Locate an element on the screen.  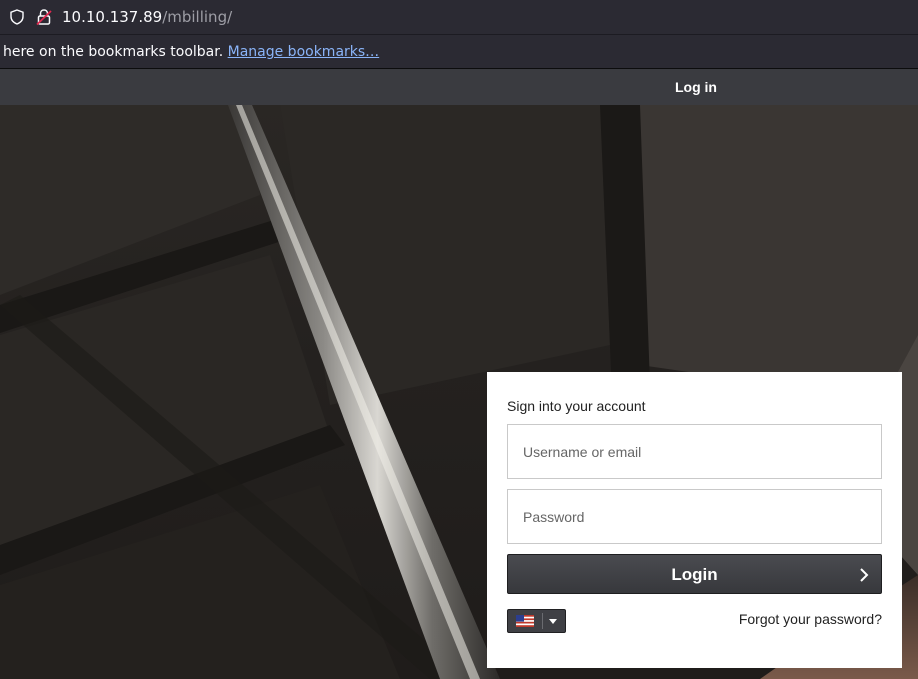
insecure-lock-icon is located at coordinates (44, 17).